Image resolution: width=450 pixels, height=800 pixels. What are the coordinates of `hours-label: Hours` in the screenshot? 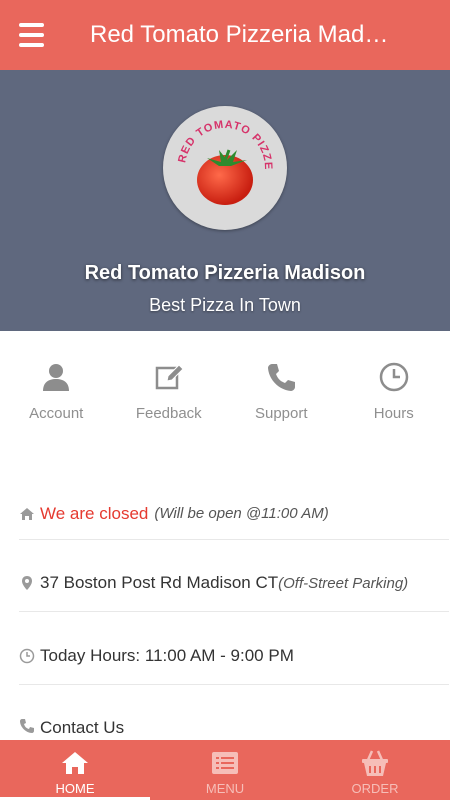 It's located at (393, 413).